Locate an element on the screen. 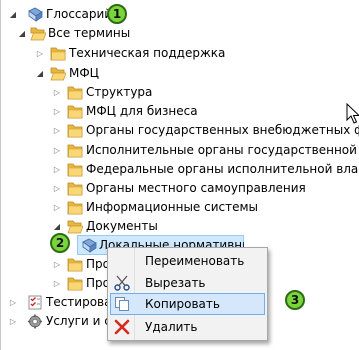  menu-item-rename: Переименовать is located at coordinates (187, 261).